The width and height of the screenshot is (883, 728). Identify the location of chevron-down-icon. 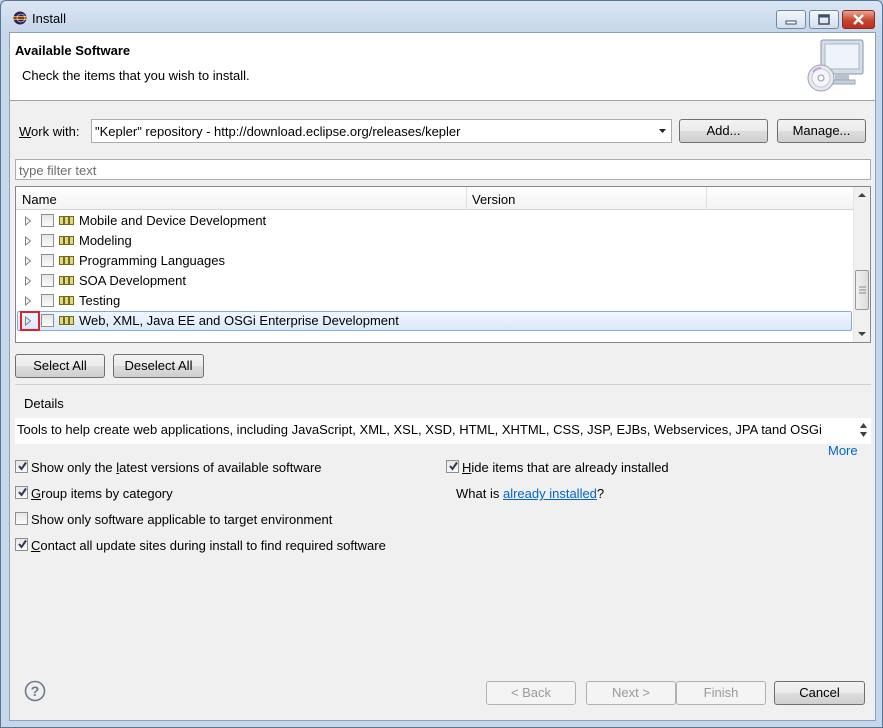
(662, 131).